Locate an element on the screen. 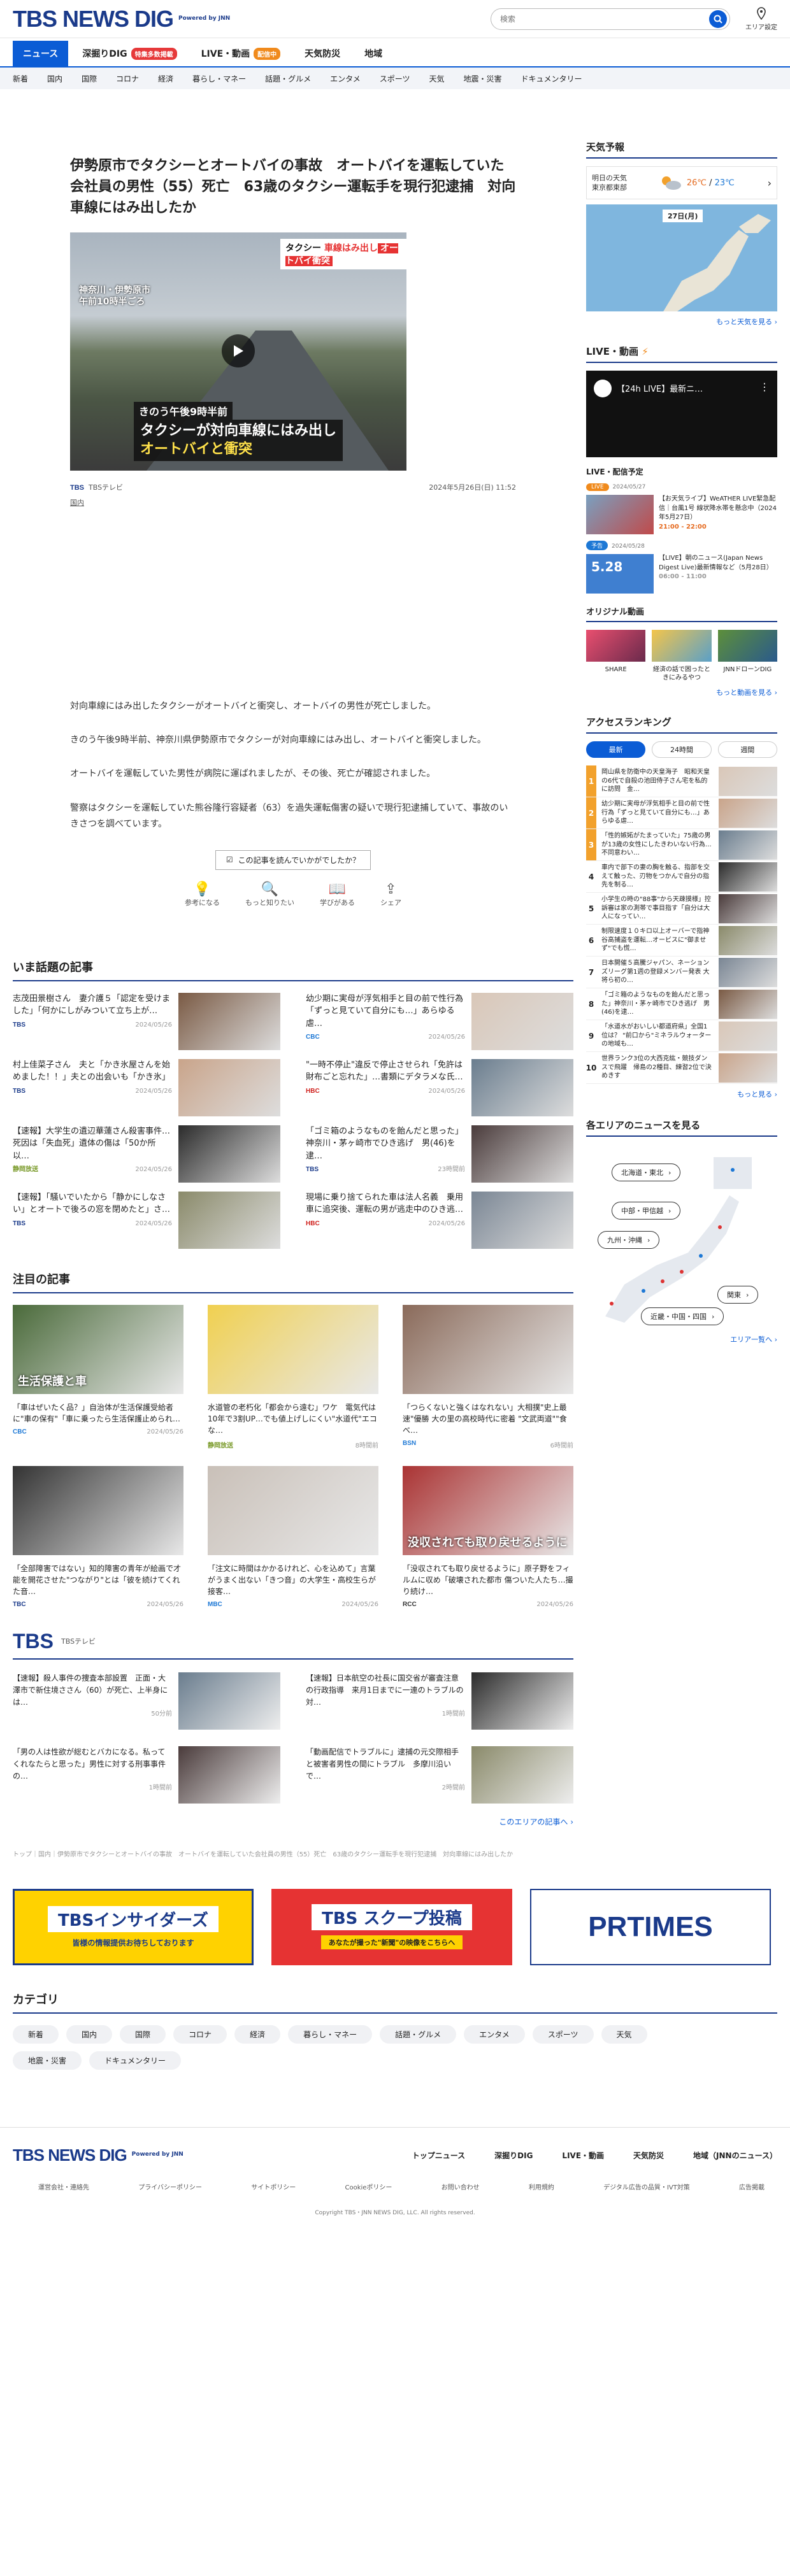  insider-banner: TBSインサイダーズ 皆様の情報提供お待ちしております is located at coordinates (133, 1926).